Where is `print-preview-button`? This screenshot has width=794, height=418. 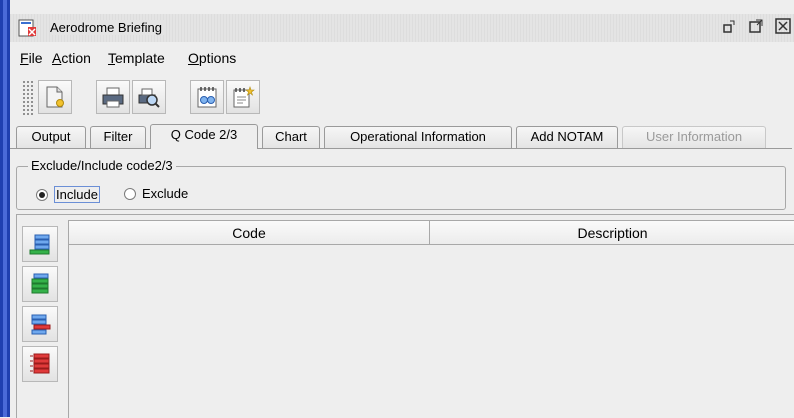
print-preview-button is located at coordinates (149, 97).